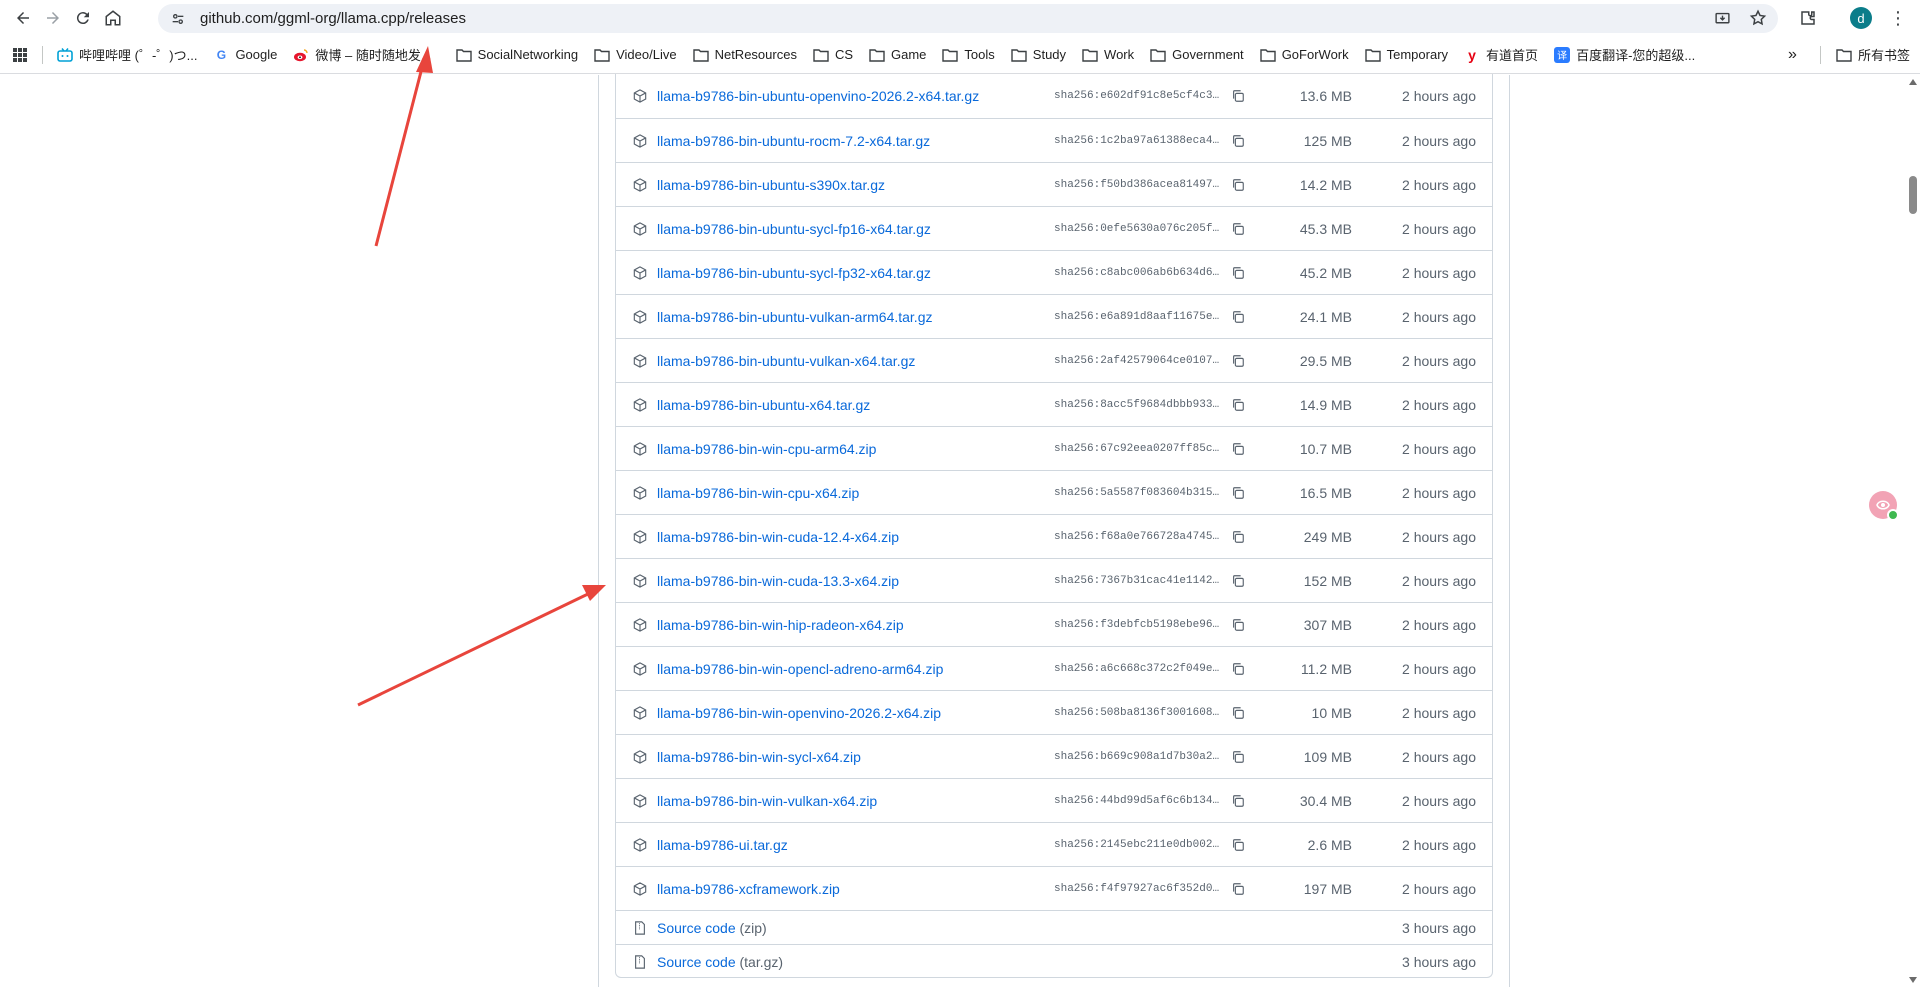  Describe the element at coordinates (786, 361) in the screenshot. I see `asset-download-link: llama-b9786-bin-ubuntu-vulkan-x64.tar.gz` at that location.